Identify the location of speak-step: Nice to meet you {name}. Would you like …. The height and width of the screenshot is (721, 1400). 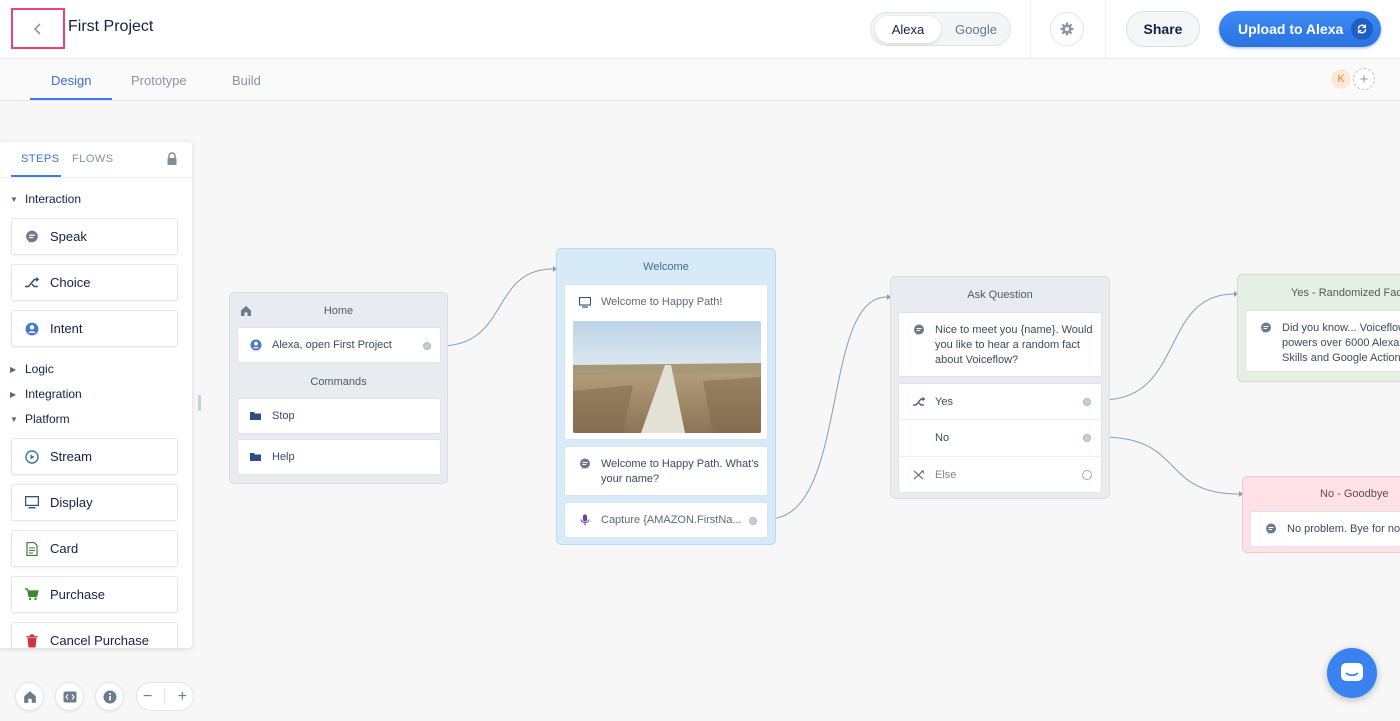
(1000, 344).